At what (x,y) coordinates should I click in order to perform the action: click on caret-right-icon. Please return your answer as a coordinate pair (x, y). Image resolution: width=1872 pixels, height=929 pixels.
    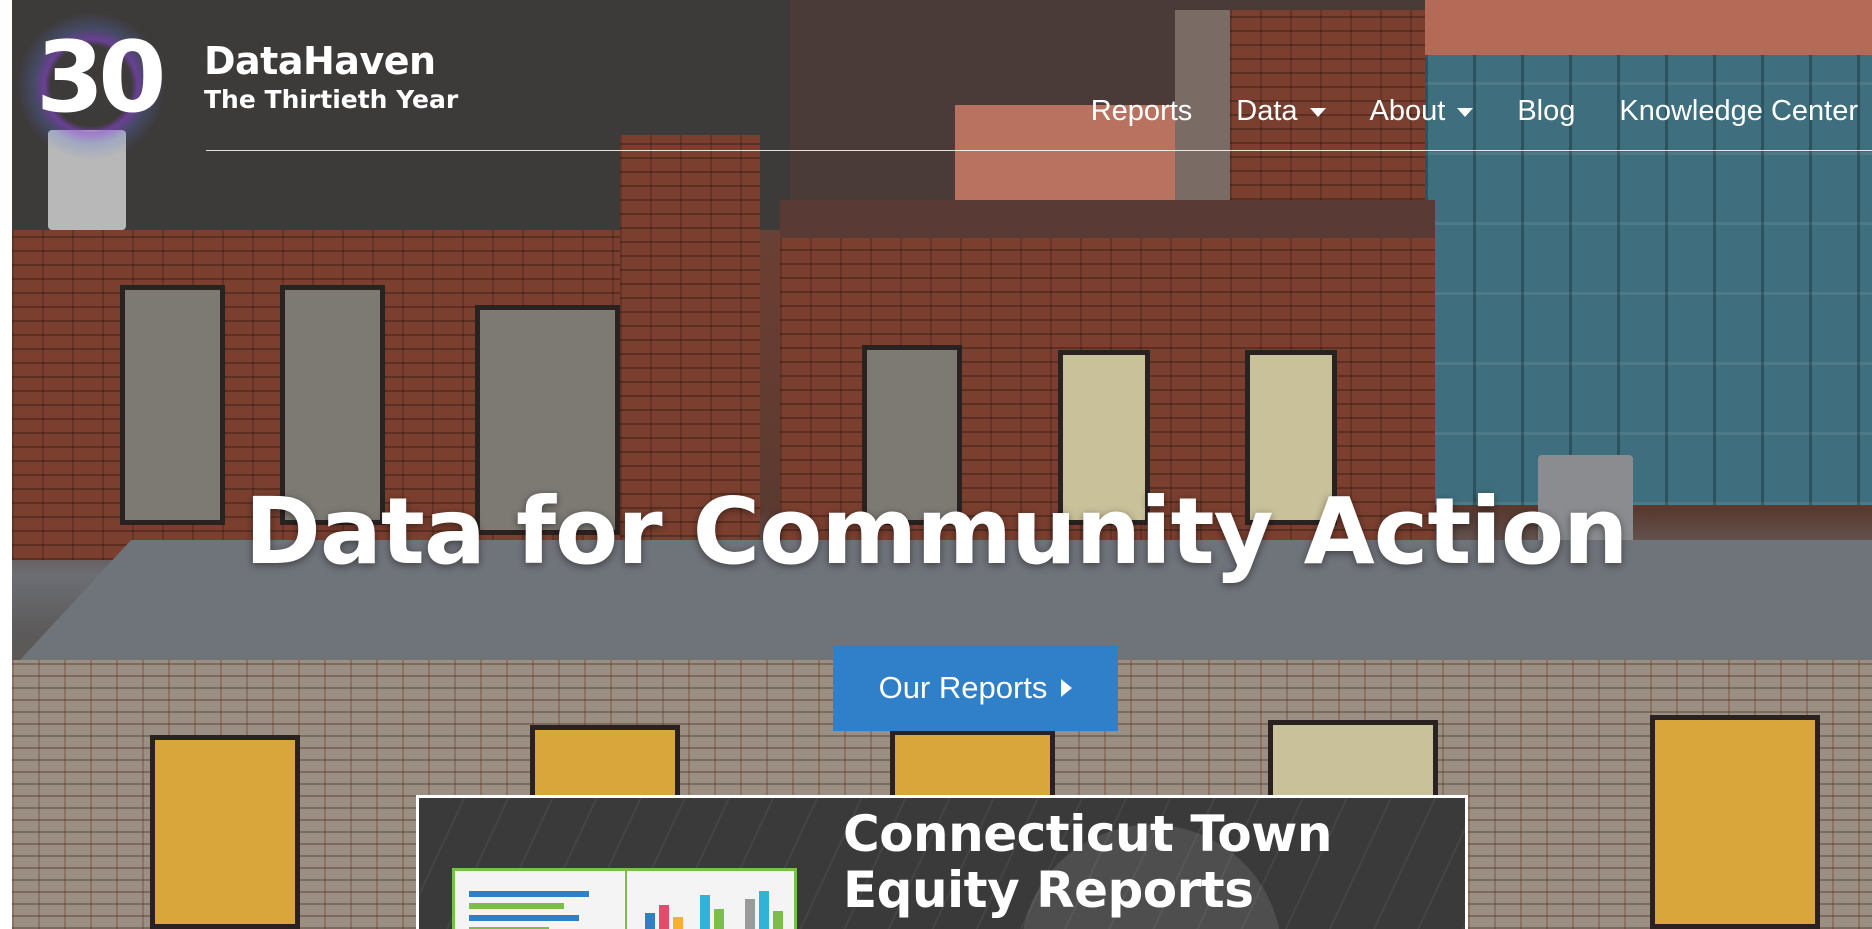
    Looking at the image, I should click on (1067, 688).